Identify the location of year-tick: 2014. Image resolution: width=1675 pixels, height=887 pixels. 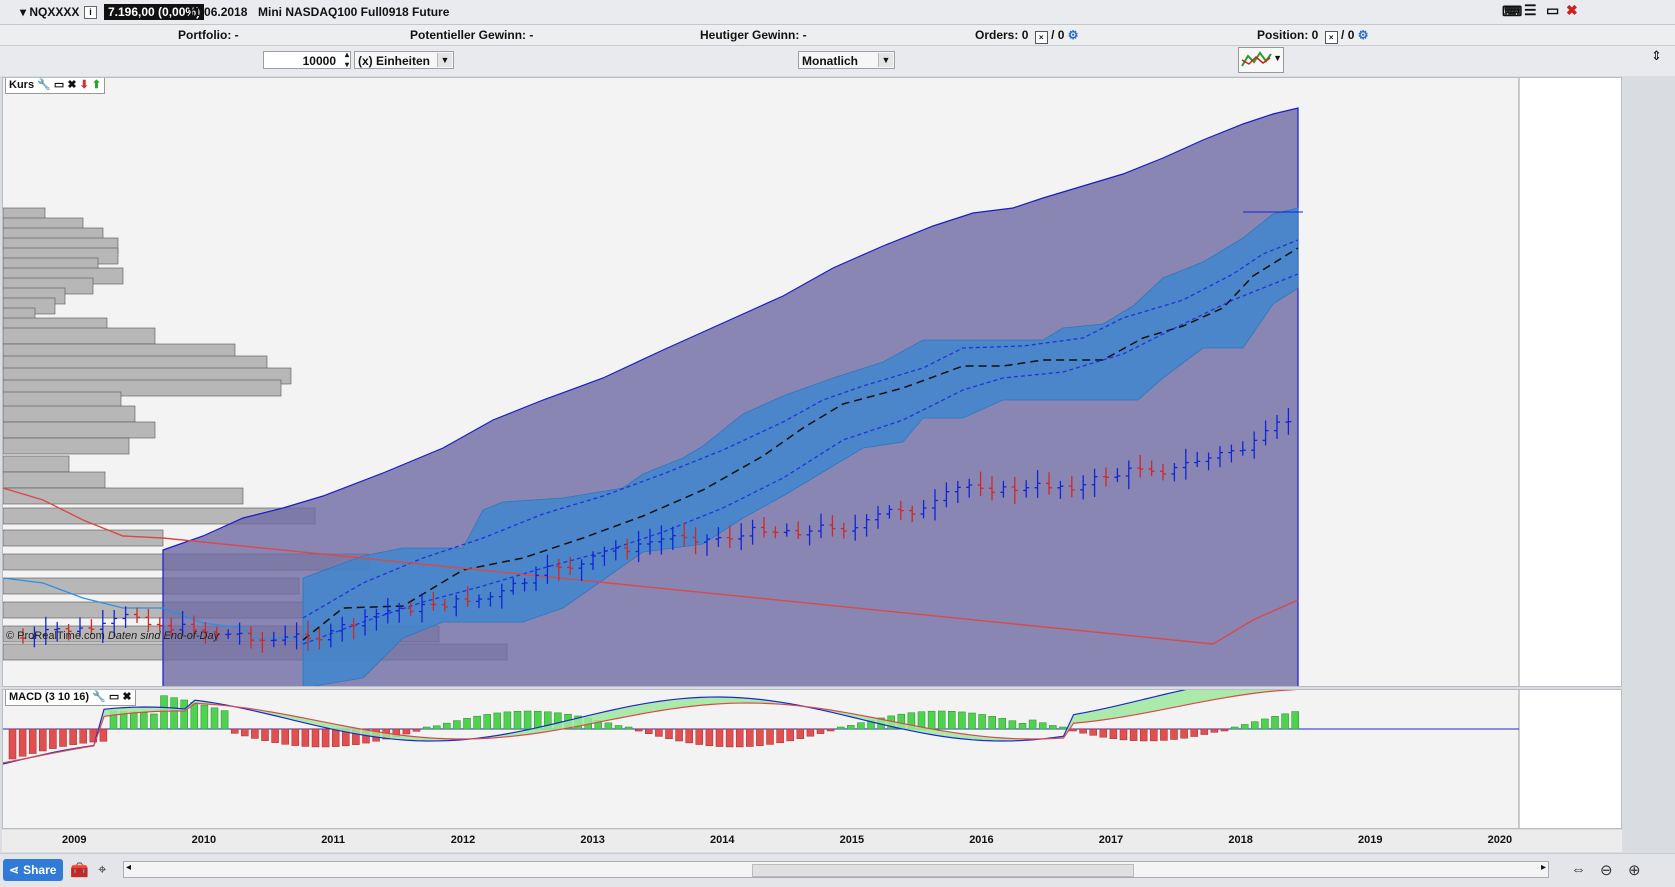
(722, 840).